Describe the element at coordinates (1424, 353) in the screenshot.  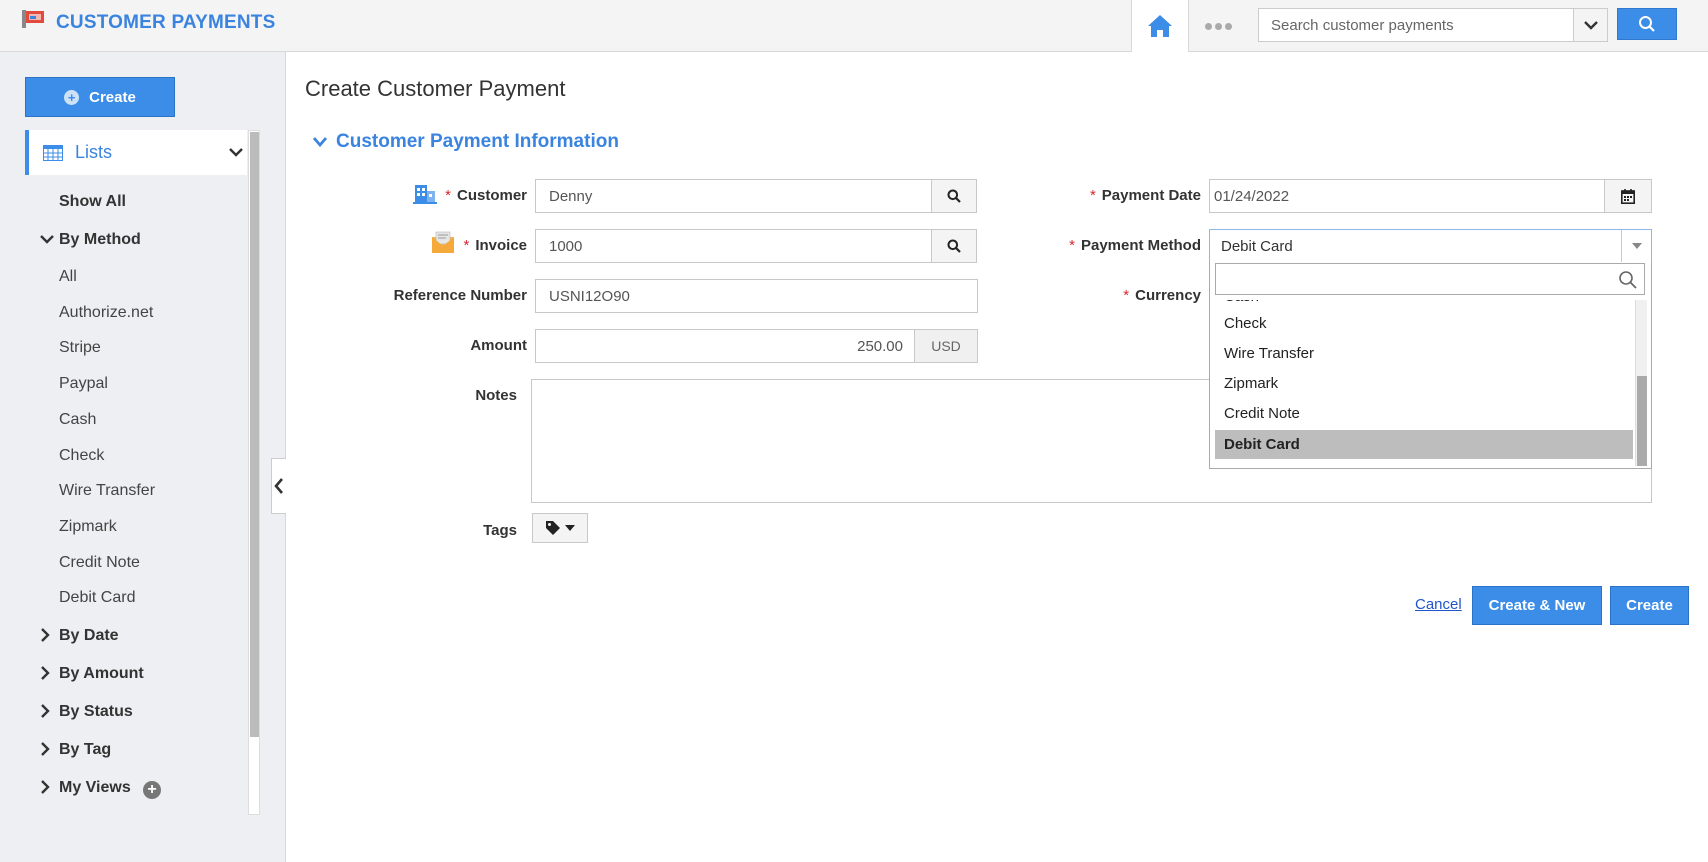
I see `dropdown-option-wire-transfer: Wire Transfer` at that location.